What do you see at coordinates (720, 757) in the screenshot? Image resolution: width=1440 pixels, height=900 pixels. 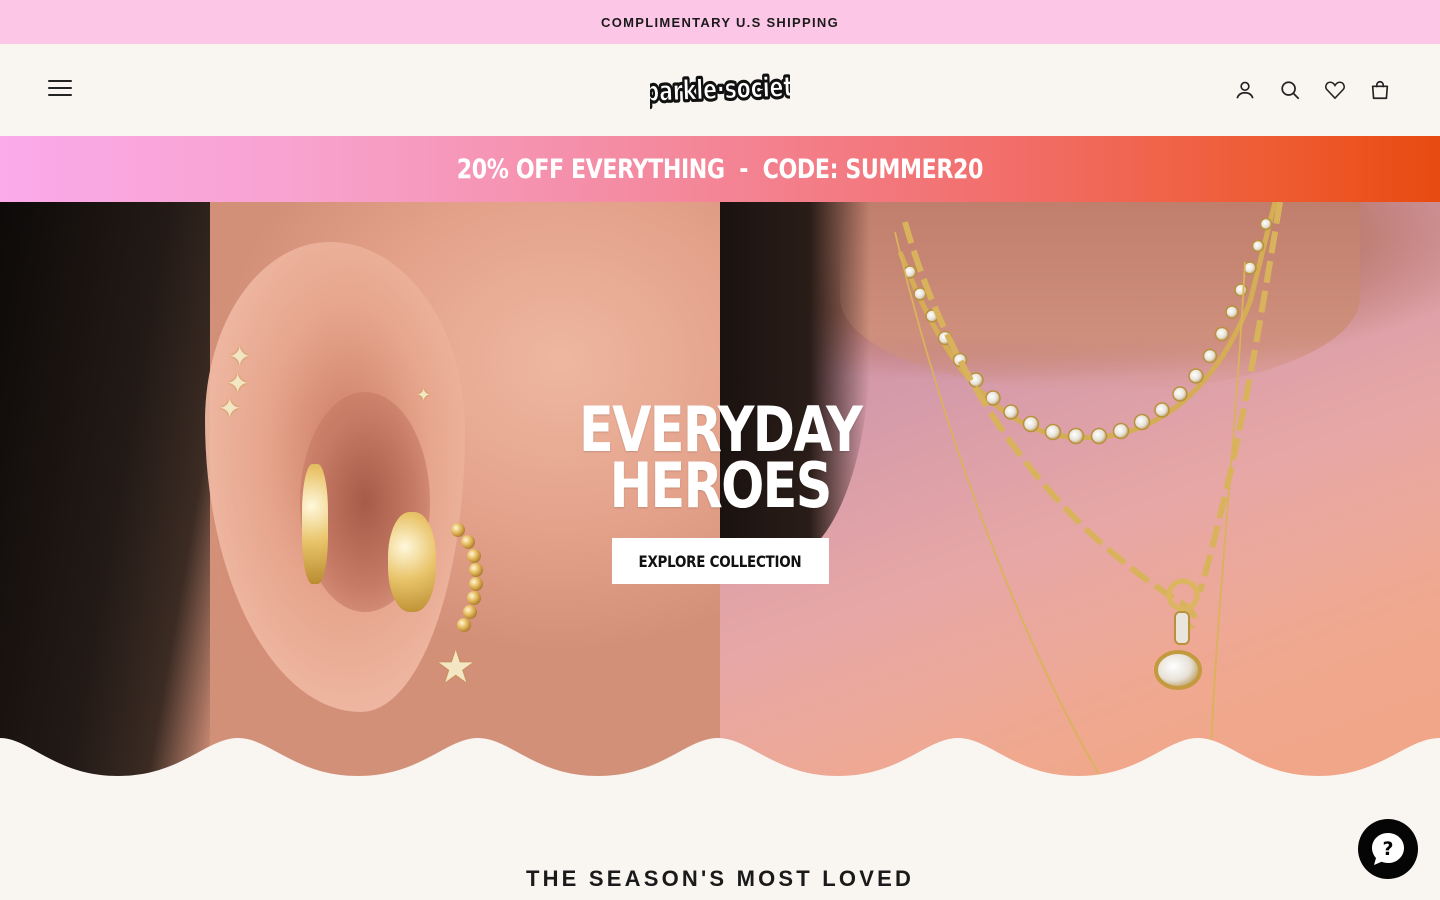 I see `wave-divider` at bounding box center [720, 757].